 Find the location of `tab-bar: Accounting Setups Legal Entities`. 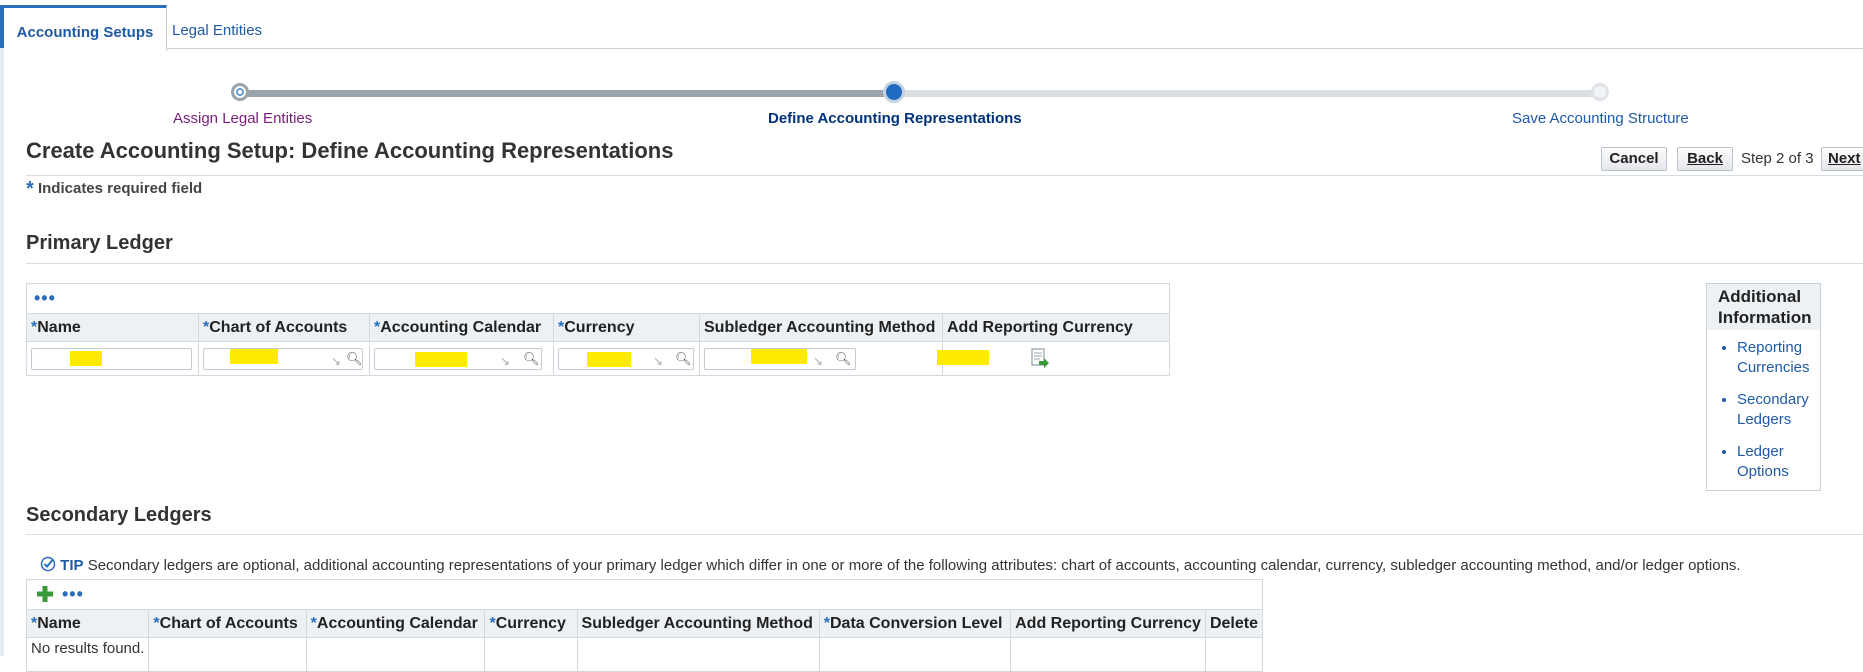

tab-bar: Accounting Setups Legal Entities is located at coordinates (931, 25).